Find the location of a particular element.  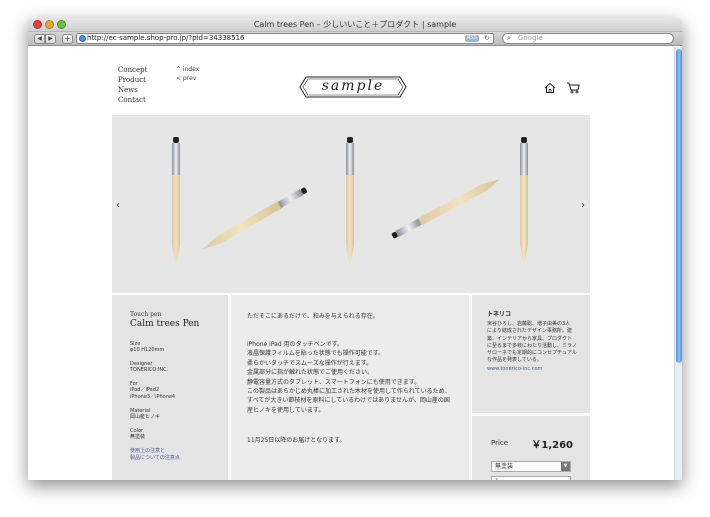

nav-product: Product is located at coordinates (132, 80).